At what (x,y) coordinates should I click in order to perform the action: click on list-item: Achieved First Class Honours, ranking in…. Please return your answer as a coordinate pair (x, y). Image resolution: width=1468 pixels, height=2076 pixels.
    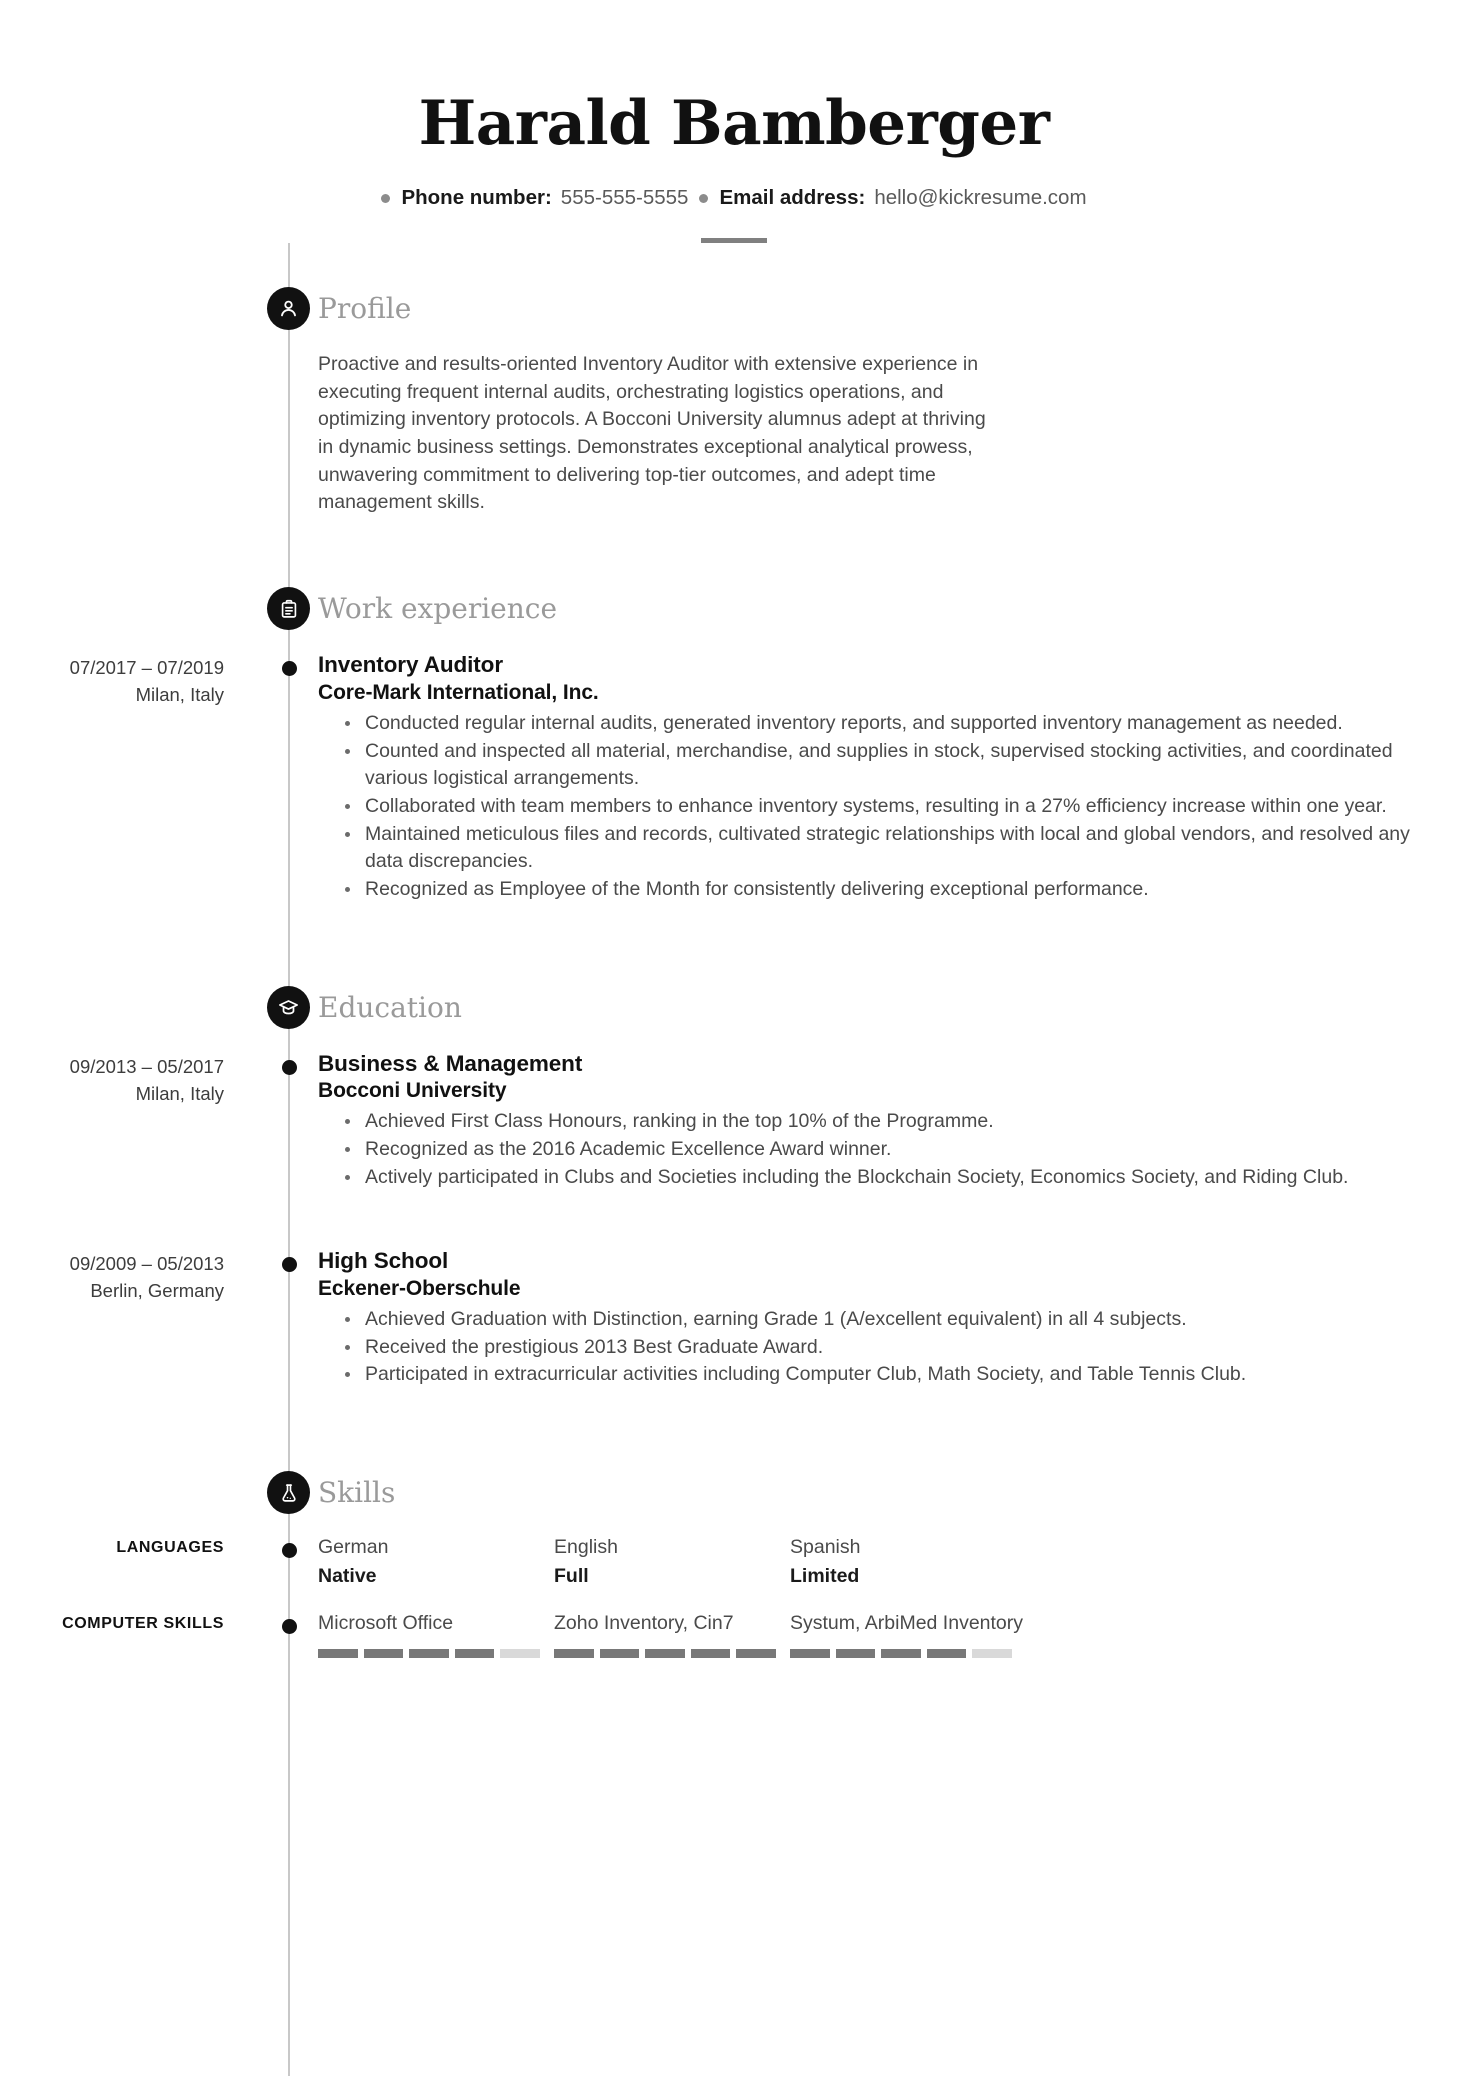
    Looking at the image, I should click on (889, 1122).